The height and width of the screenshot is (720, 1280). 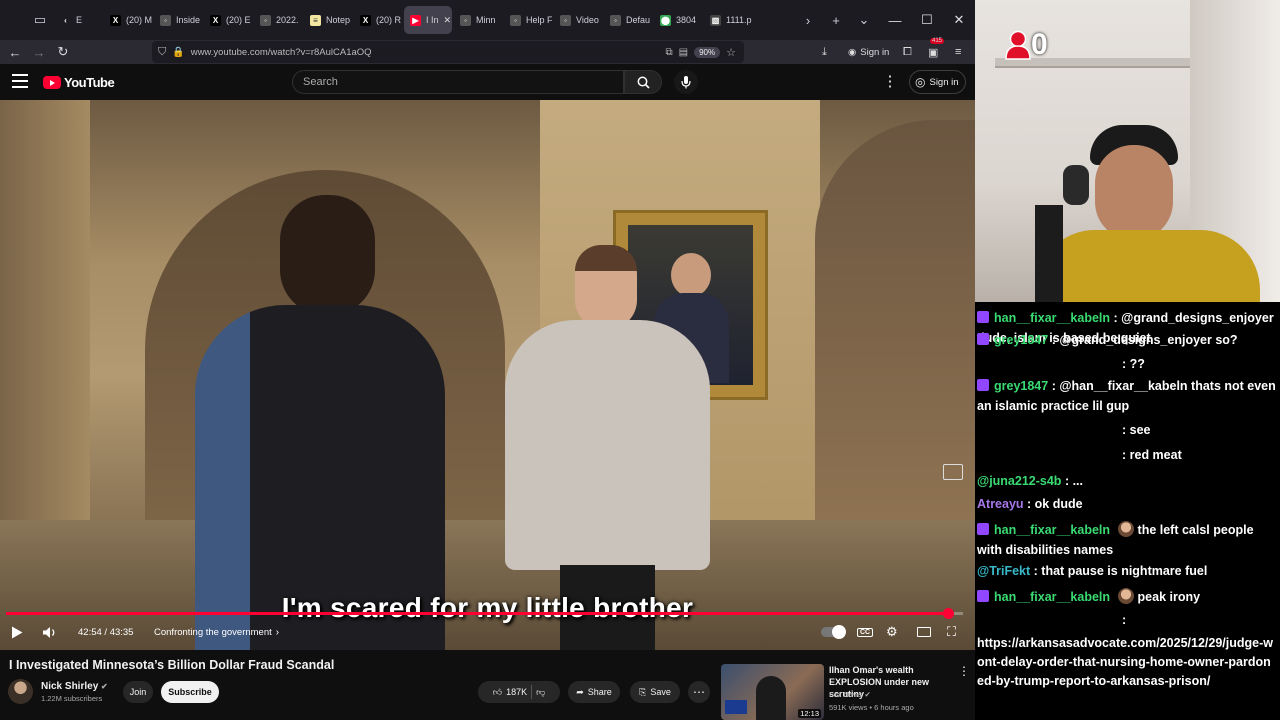 I want to click on picture-in-picture-icon: ⧉, so click(x=669, y=52).